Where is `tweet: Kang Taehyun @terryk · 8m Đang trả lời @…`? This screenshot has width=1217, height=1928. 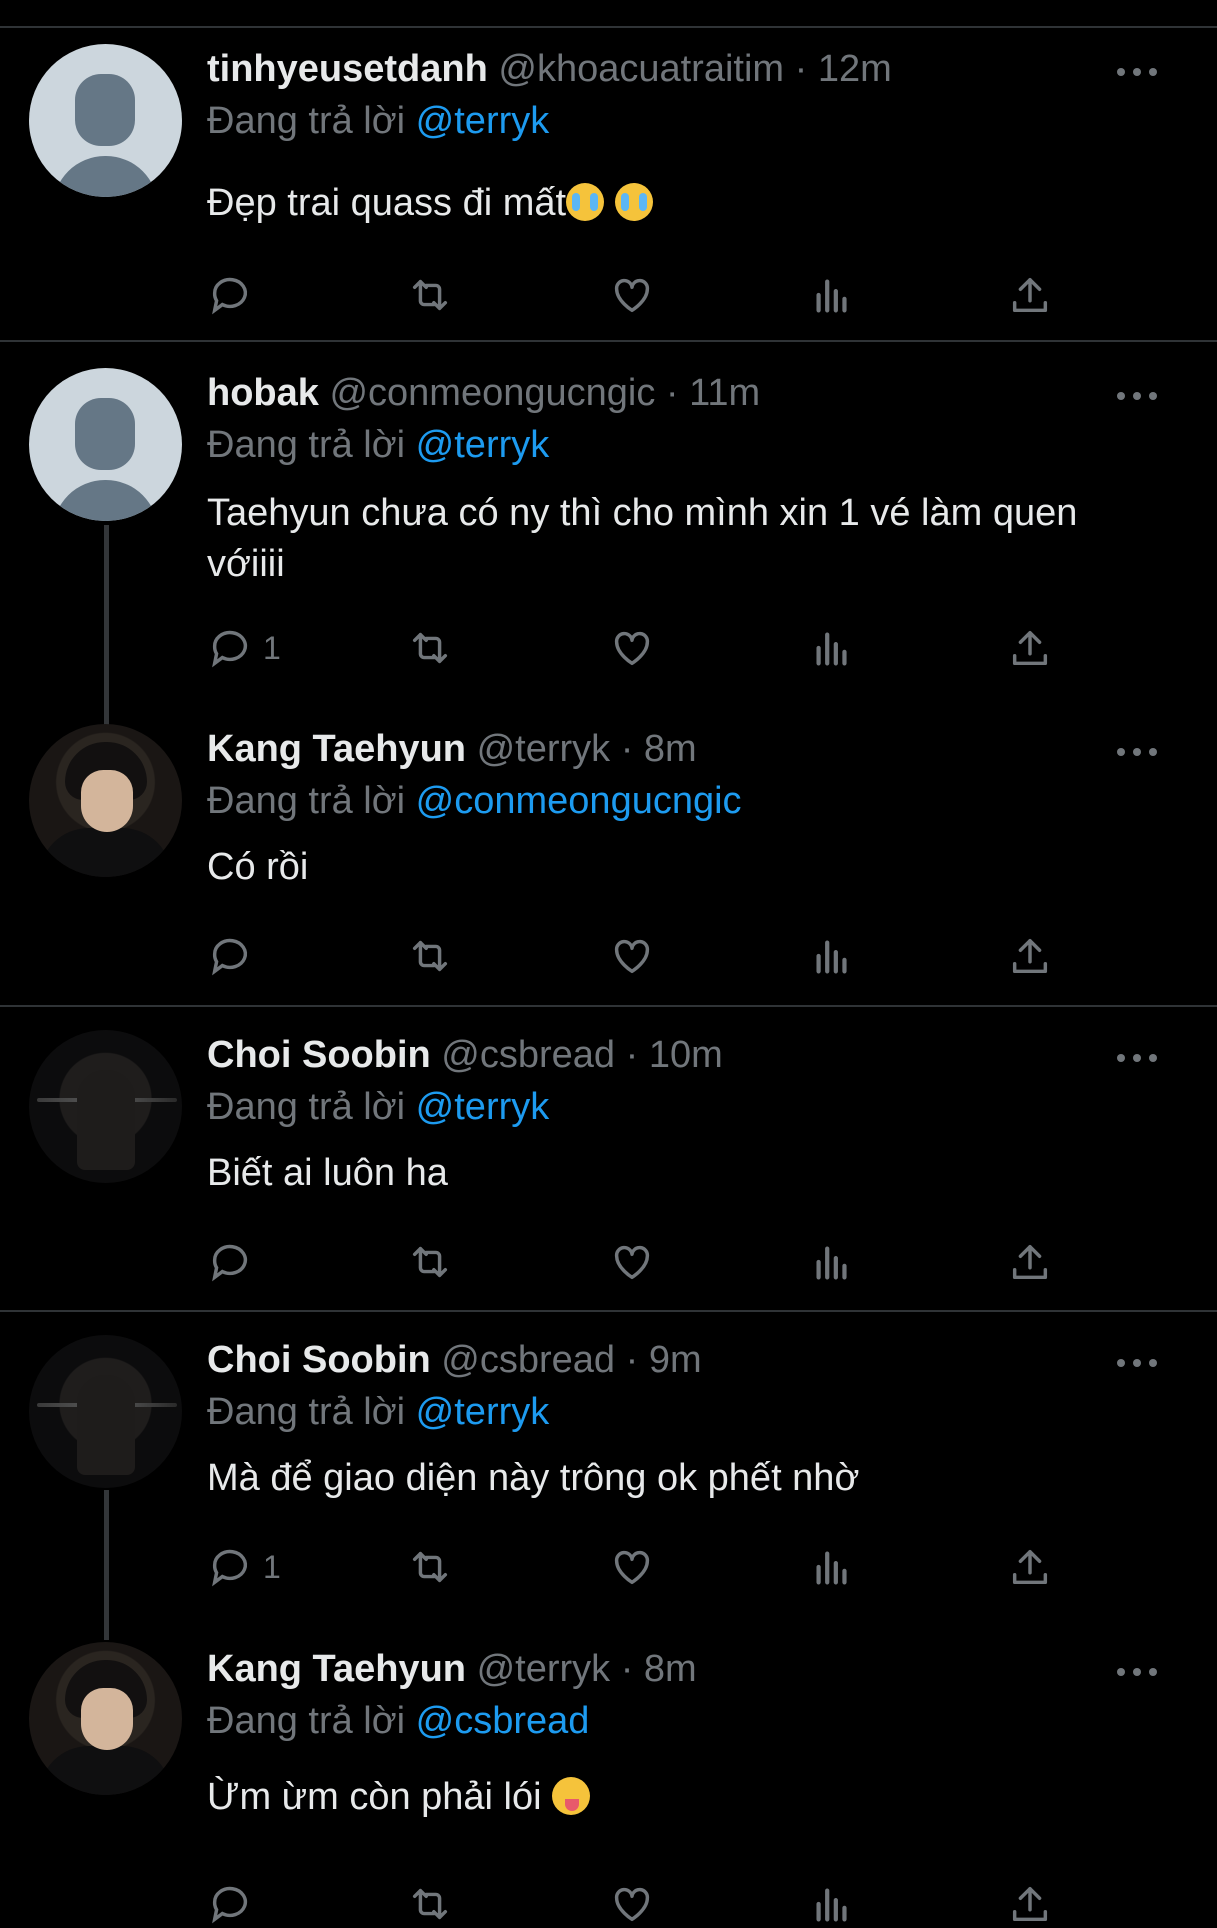
tweet: Kang Taehyun @terryk · 8m Đang trả lời @… is located at coordinates (608, 1782).